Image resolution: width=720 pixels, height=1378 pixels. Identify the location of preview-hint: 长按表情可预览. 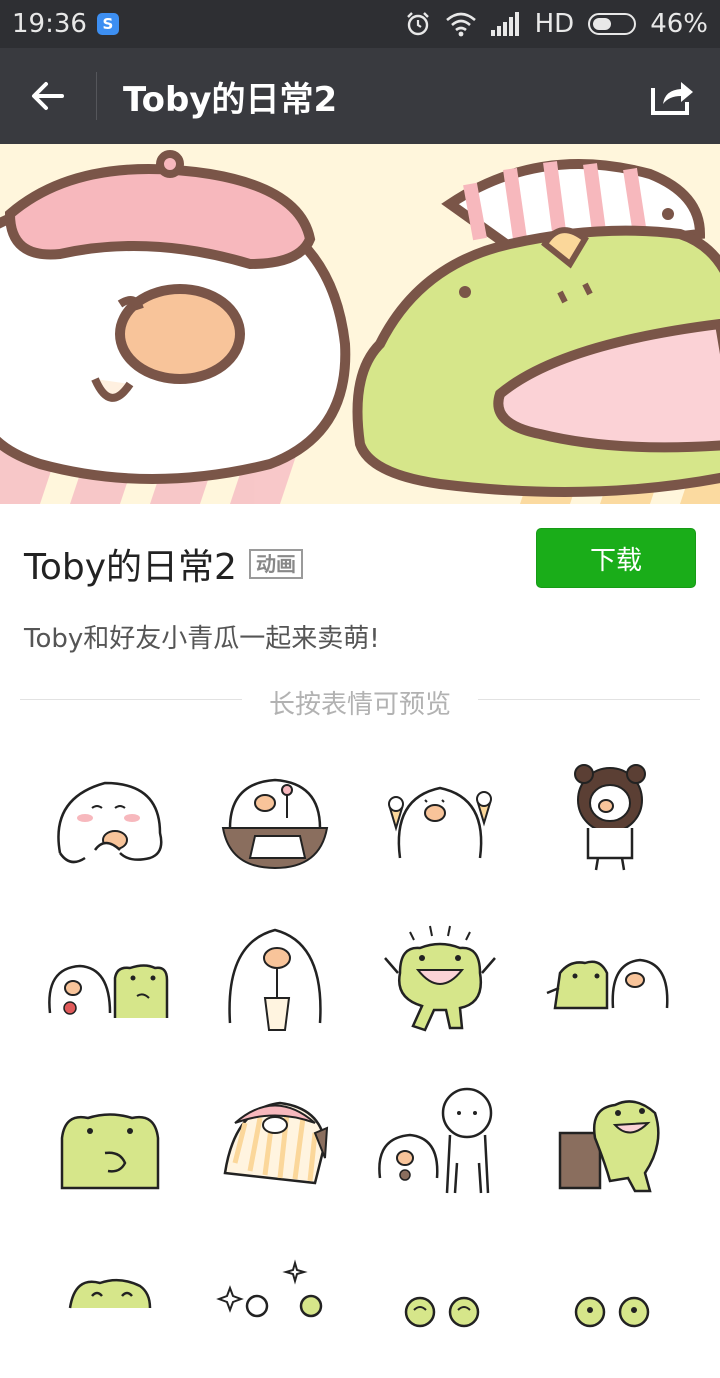
(359, 705).